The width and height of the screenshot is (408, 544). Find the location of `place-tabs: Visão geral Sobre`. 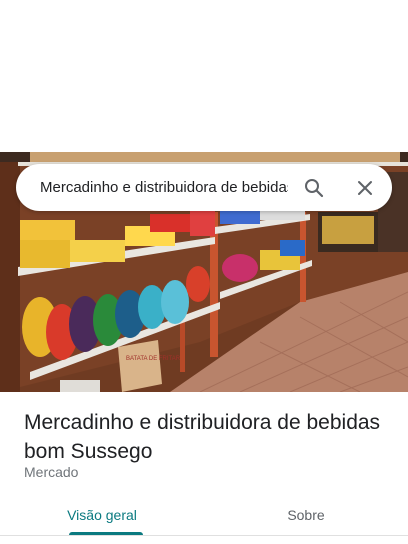

place-tabs: Visão geral Sobre is located at coordinates (204, 515).